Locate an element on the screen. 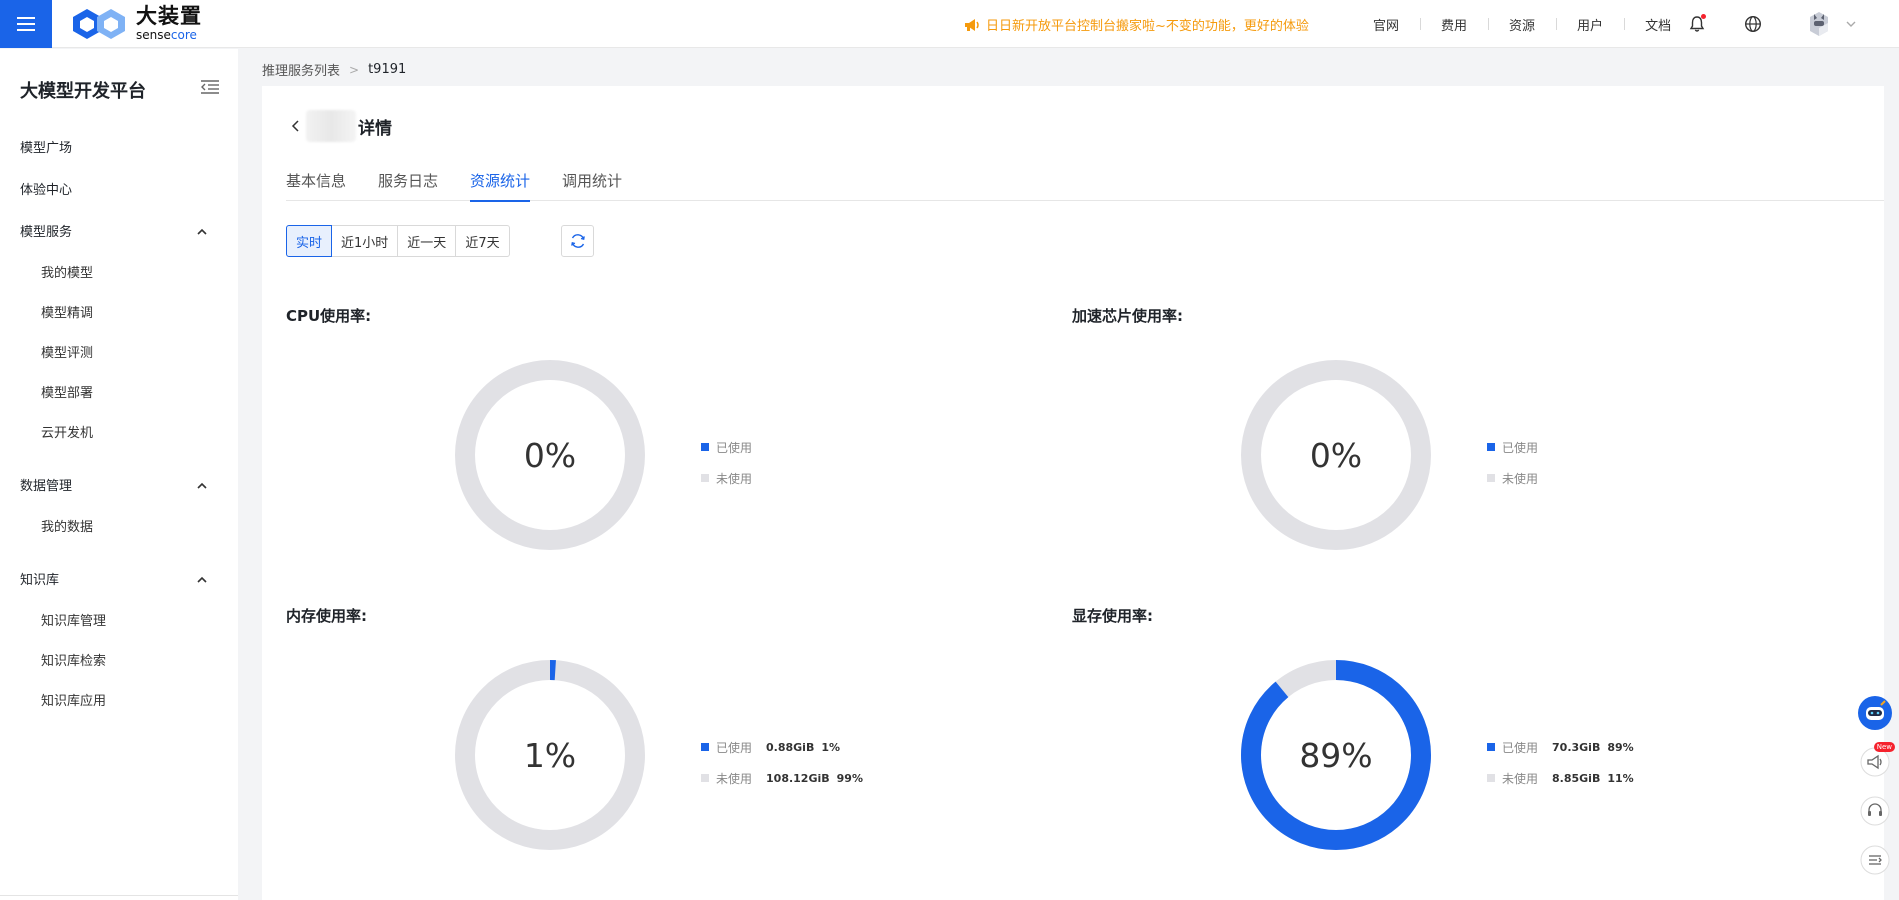 The image size is (1899, 900). cpu-usage-title: CPU使用率: is located at coordinates (329, 316).